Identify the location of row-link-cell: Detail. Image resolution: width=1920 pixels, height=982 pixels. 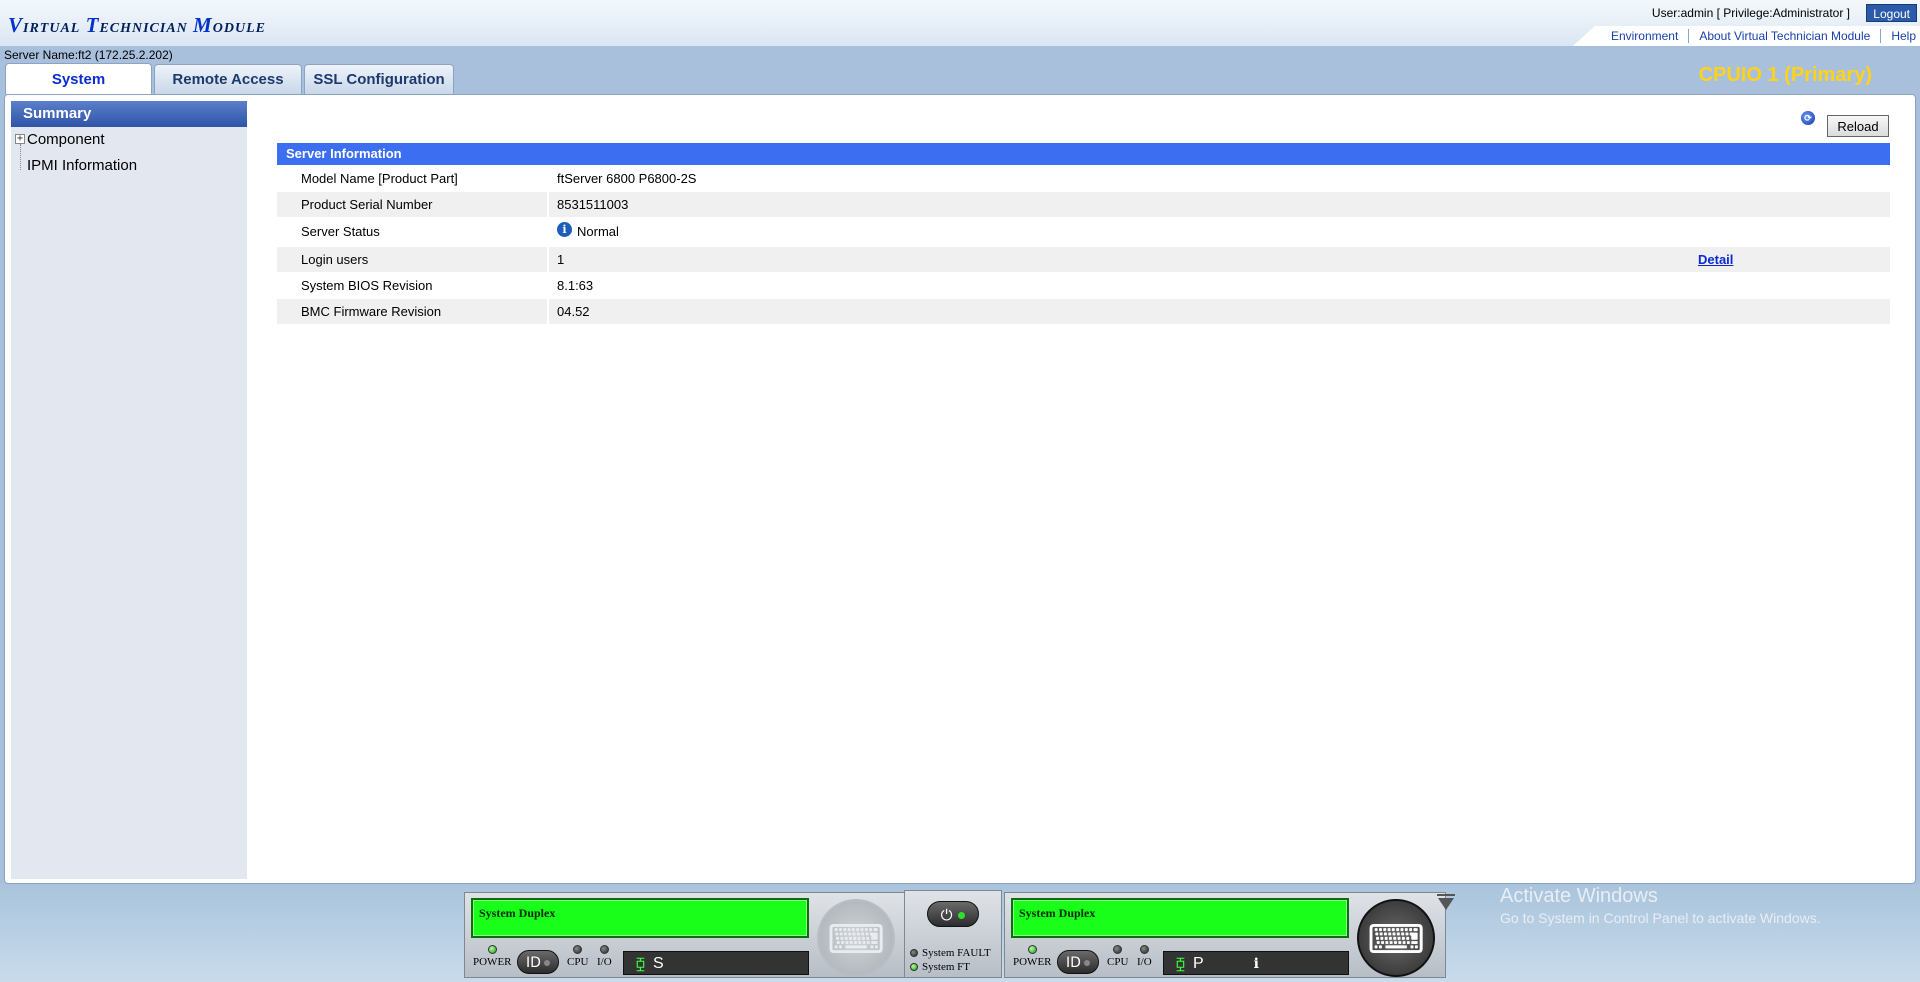
(1790, 259).